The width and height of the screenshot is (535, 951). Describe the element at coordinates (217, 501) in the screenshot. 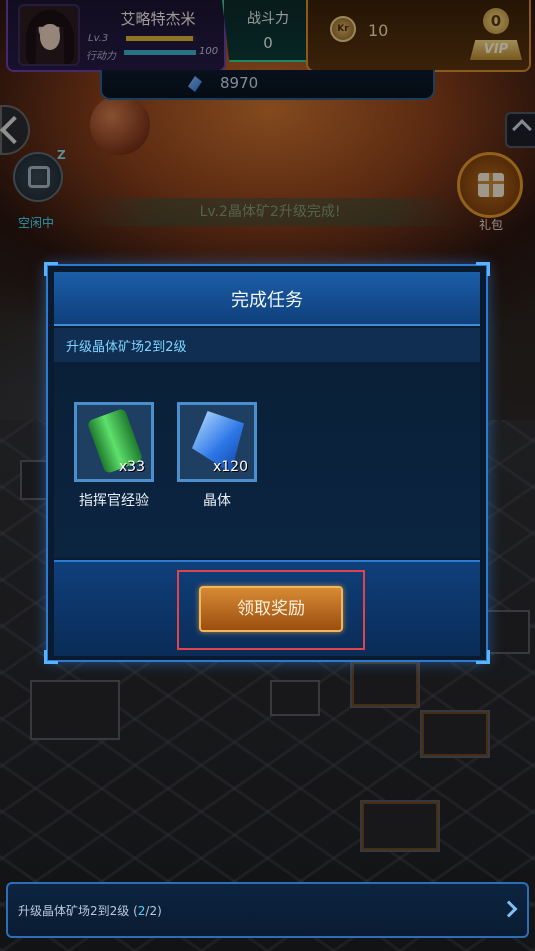

I see `reward-label: 晶体` at that location.